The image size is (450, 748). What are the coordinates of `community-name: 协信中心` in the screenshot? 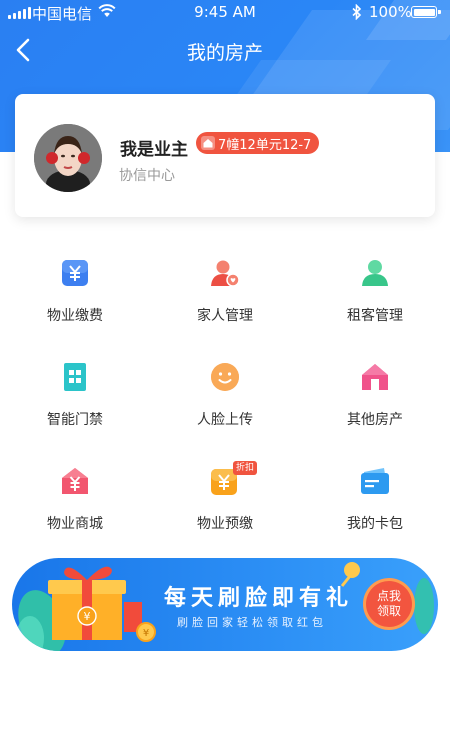 It's located at (147, 176).